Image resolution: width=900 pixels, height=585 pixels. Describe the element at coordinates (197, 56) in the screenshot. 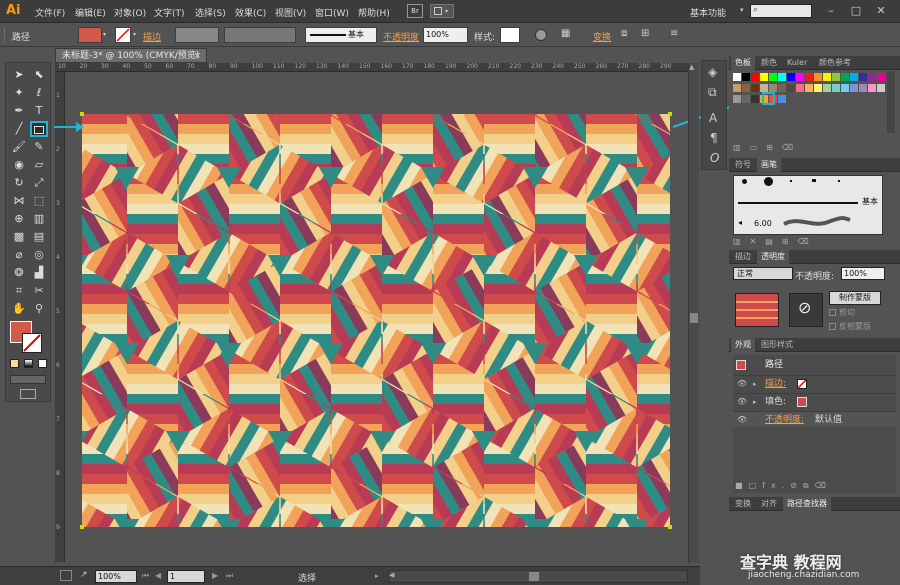

I see `close-icon: ×` at that location.